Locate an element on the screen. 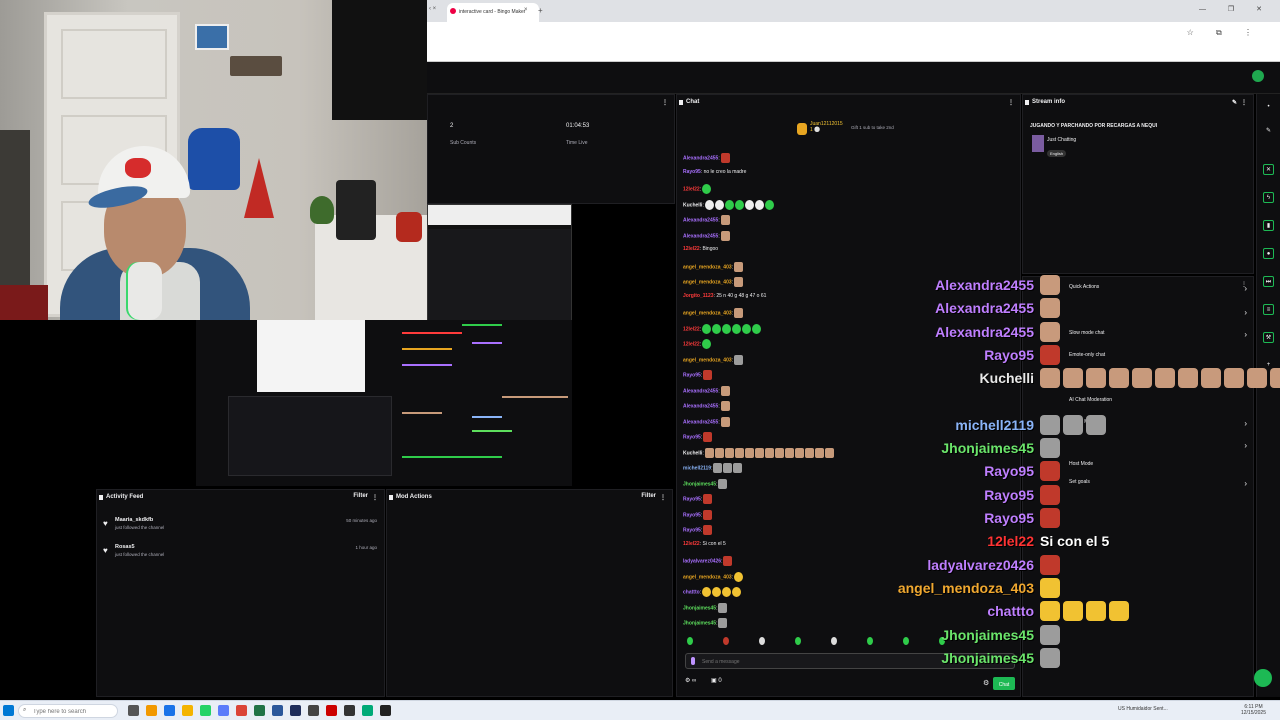 This screenshot has width=1280, height=720. chat-message: Jorgito_1123: 25 n 40 g 48 g 47 o 61 is located at coordinates (724, 299).